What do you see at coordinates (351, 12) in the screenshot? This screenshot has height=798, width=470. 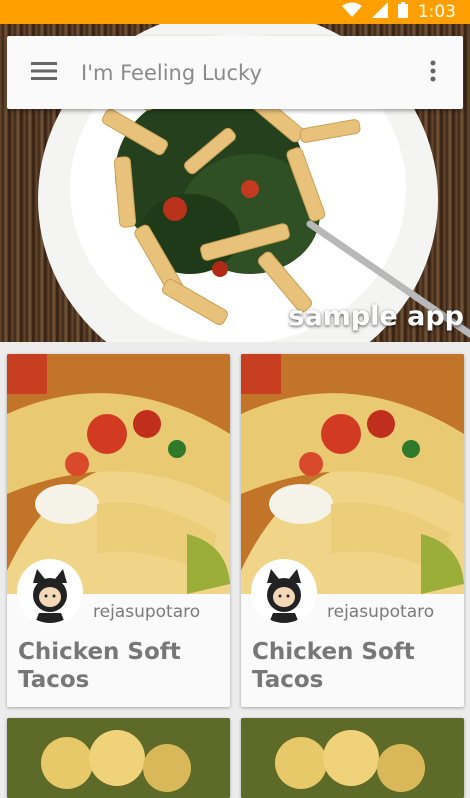 I see `wifi-icon` at bounding box center [351, 12].